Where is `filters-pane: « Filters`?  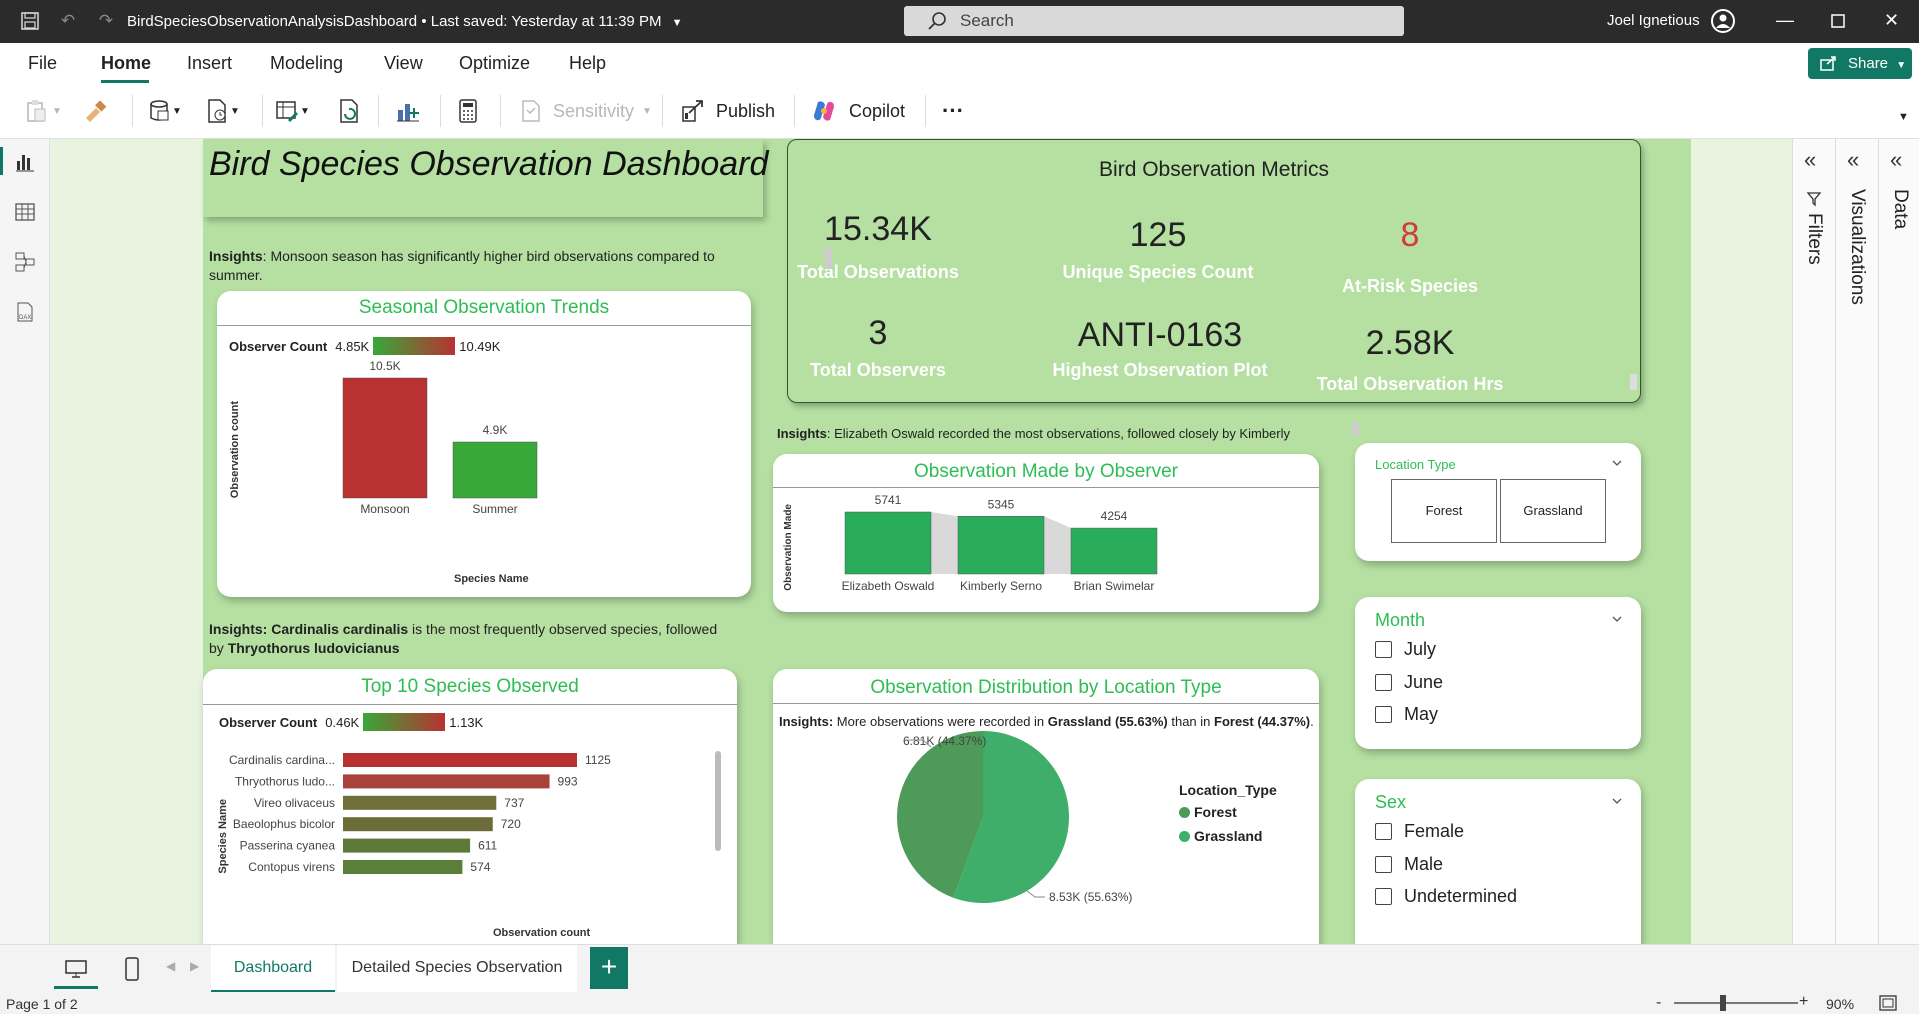
filters-pane: « Filters is located at coordinates (1813, 541).